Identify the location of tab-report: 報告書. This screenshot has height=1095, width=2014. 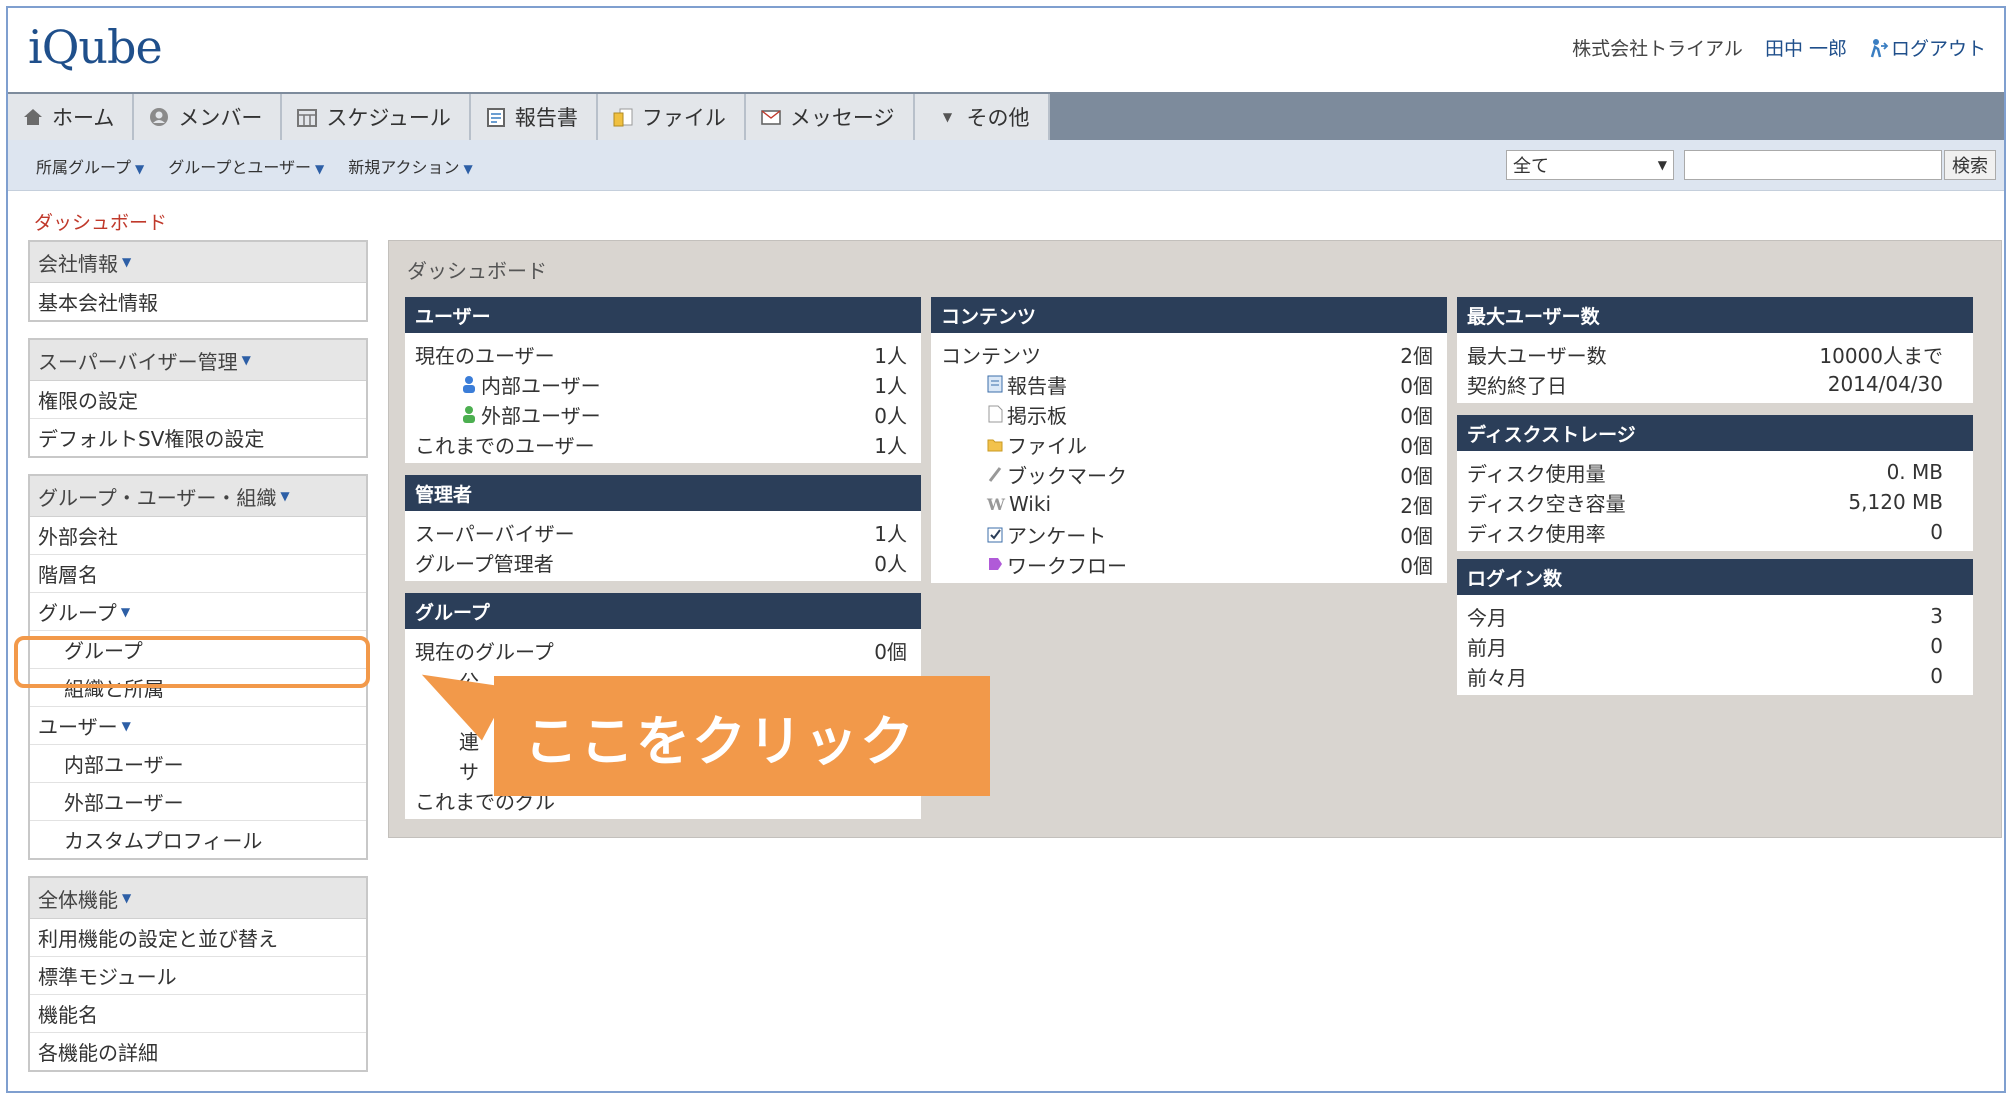
(534, 117).